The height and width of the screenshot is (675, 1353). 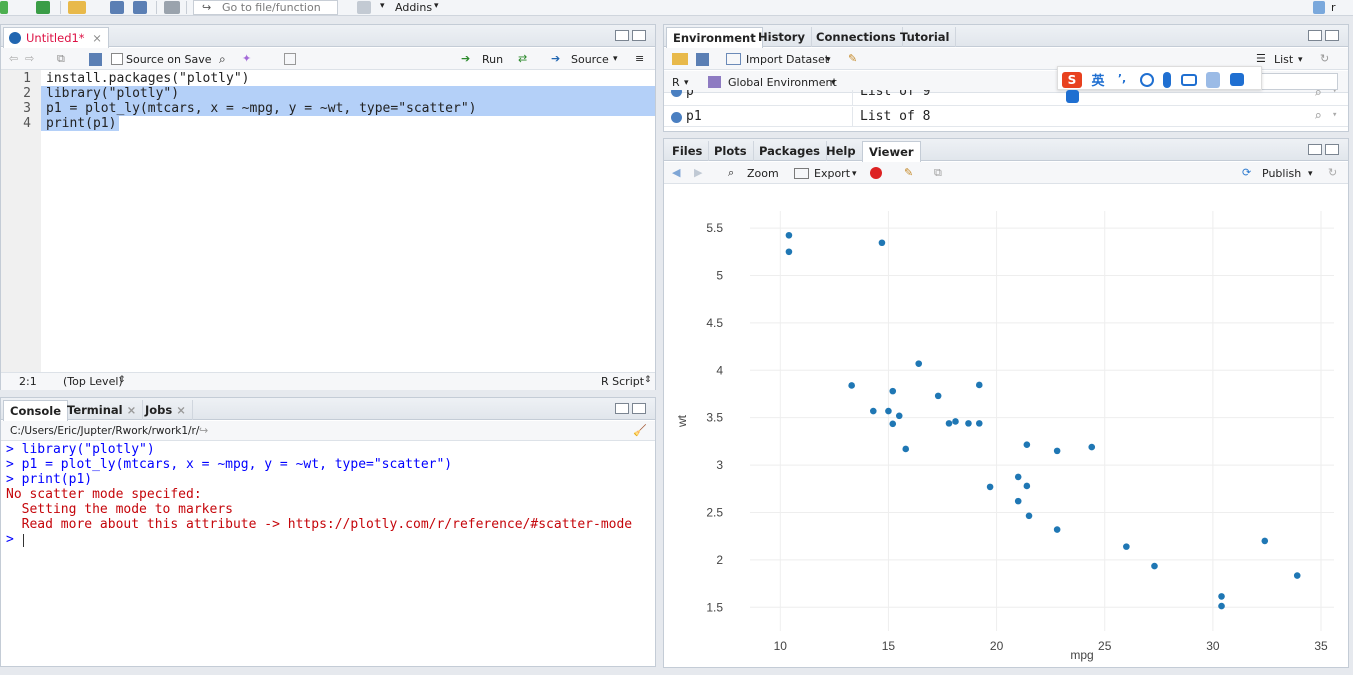 I want to click on source-window-controls, so click(x=632, y=36).